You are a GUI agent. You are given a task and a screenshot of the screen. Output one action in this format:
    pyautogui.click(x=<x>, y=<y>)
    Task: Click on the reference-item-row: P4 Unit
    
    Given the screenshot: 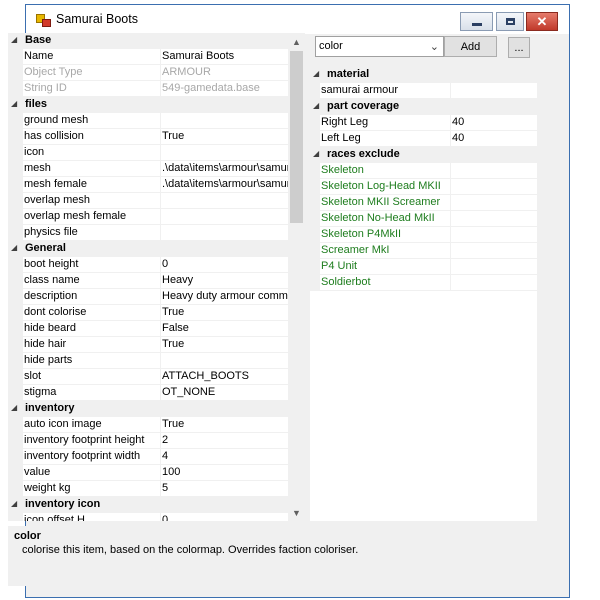 What is the action you would take?
    pyautogui.click(x=423, y=267)
    